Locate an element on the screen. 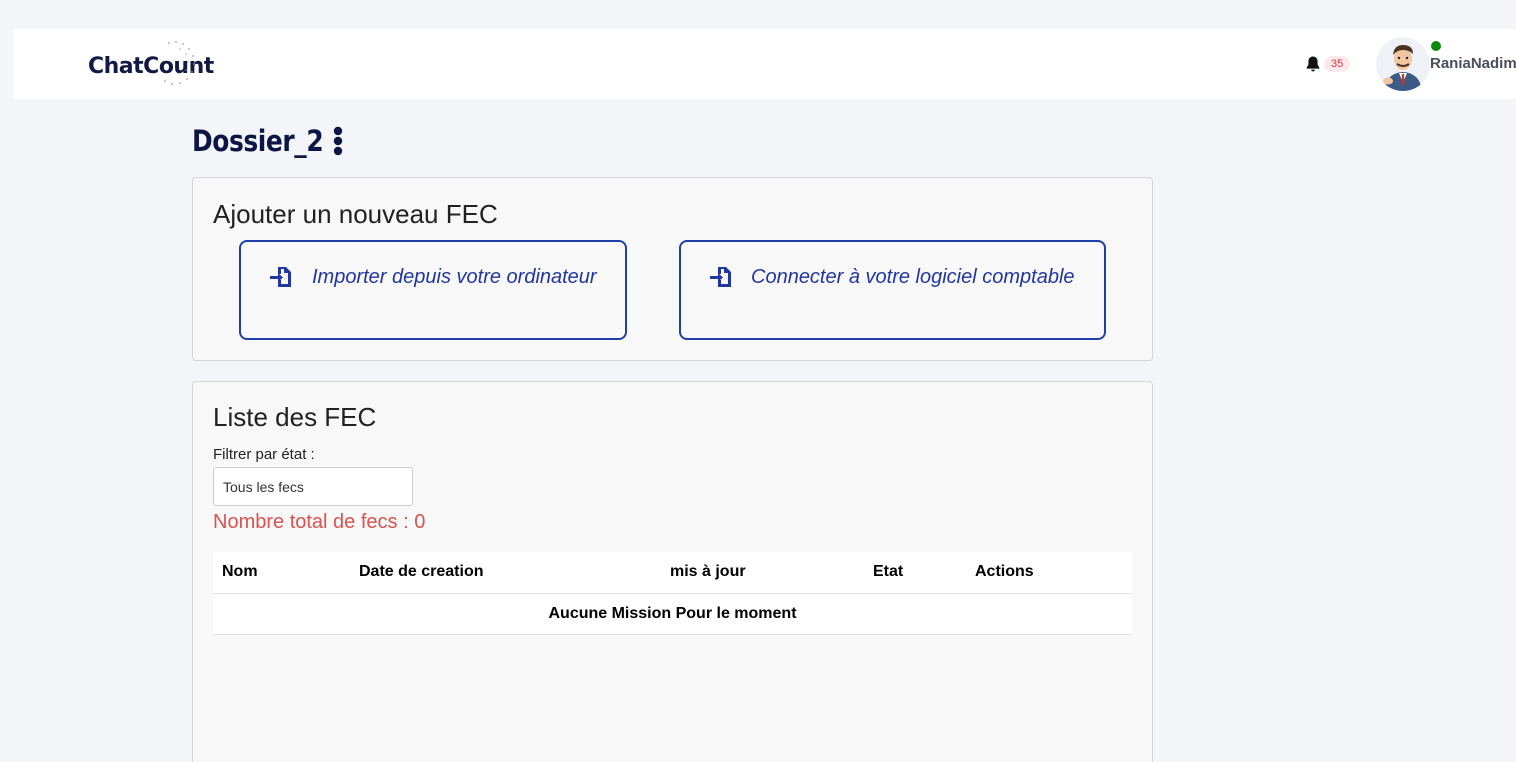 The height and width of the screenshot is (762, 1516). user-avatar-icon is located at coordinates (1403, 64).